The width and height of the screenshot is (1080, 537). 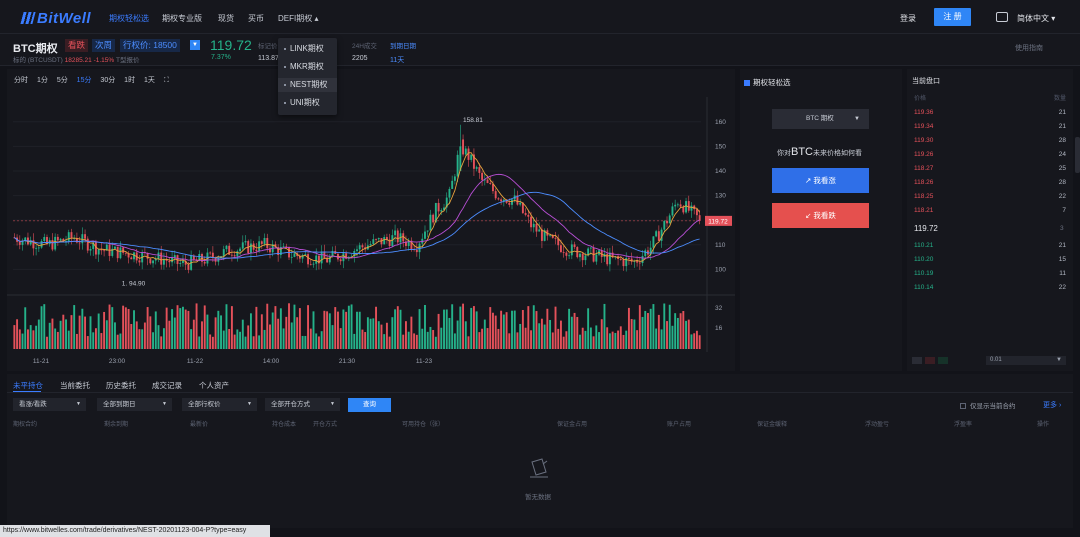 I want to click on ask-row: 119.34 21, so click(x=989, y=128).